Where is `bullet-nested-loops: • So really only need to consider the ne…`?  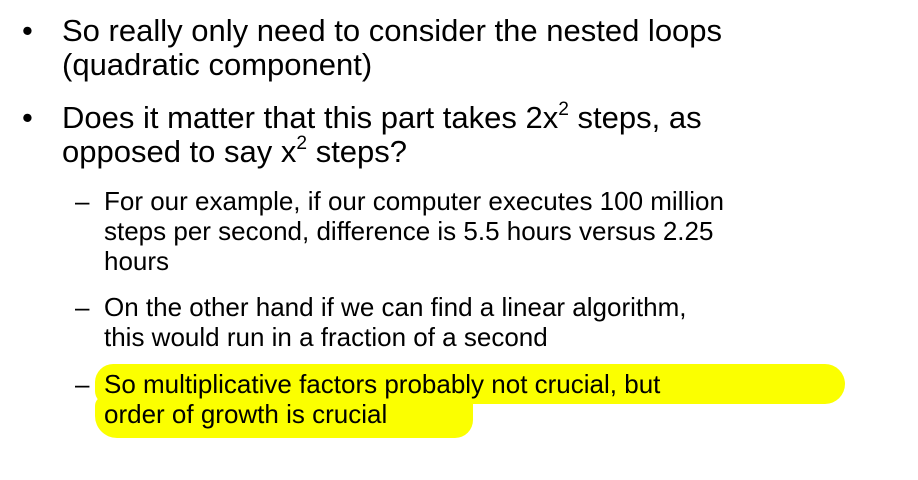 bullet-nested-loops: • So really only need to consider the ne… is located at coordinates (452, 49).